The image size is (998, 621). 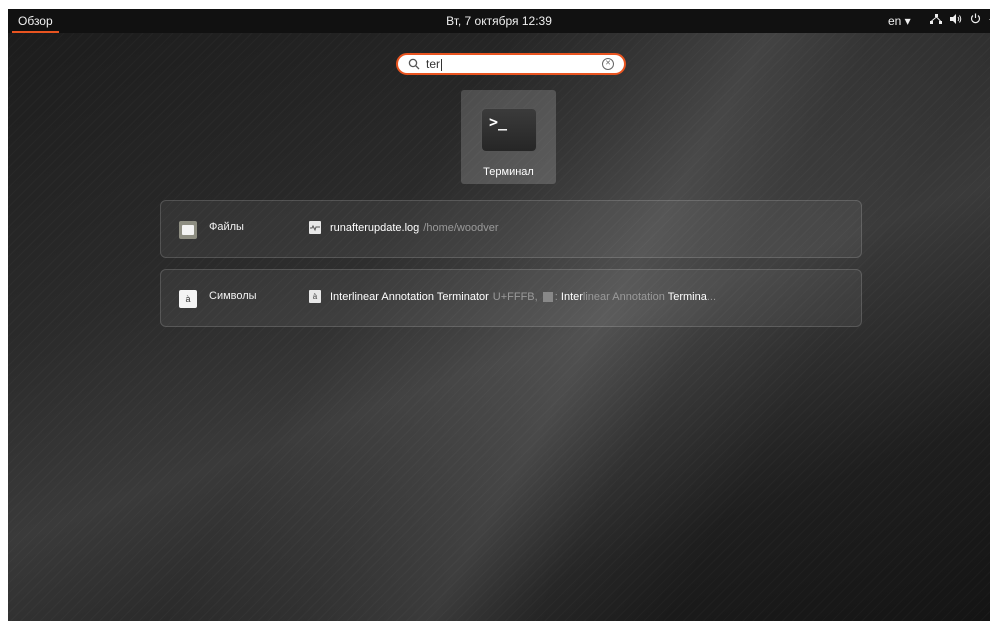 What do you see at coordinates (508, 172) in the screenshot?
I see `app-label: Терминал` at bounding box center [508, 172].